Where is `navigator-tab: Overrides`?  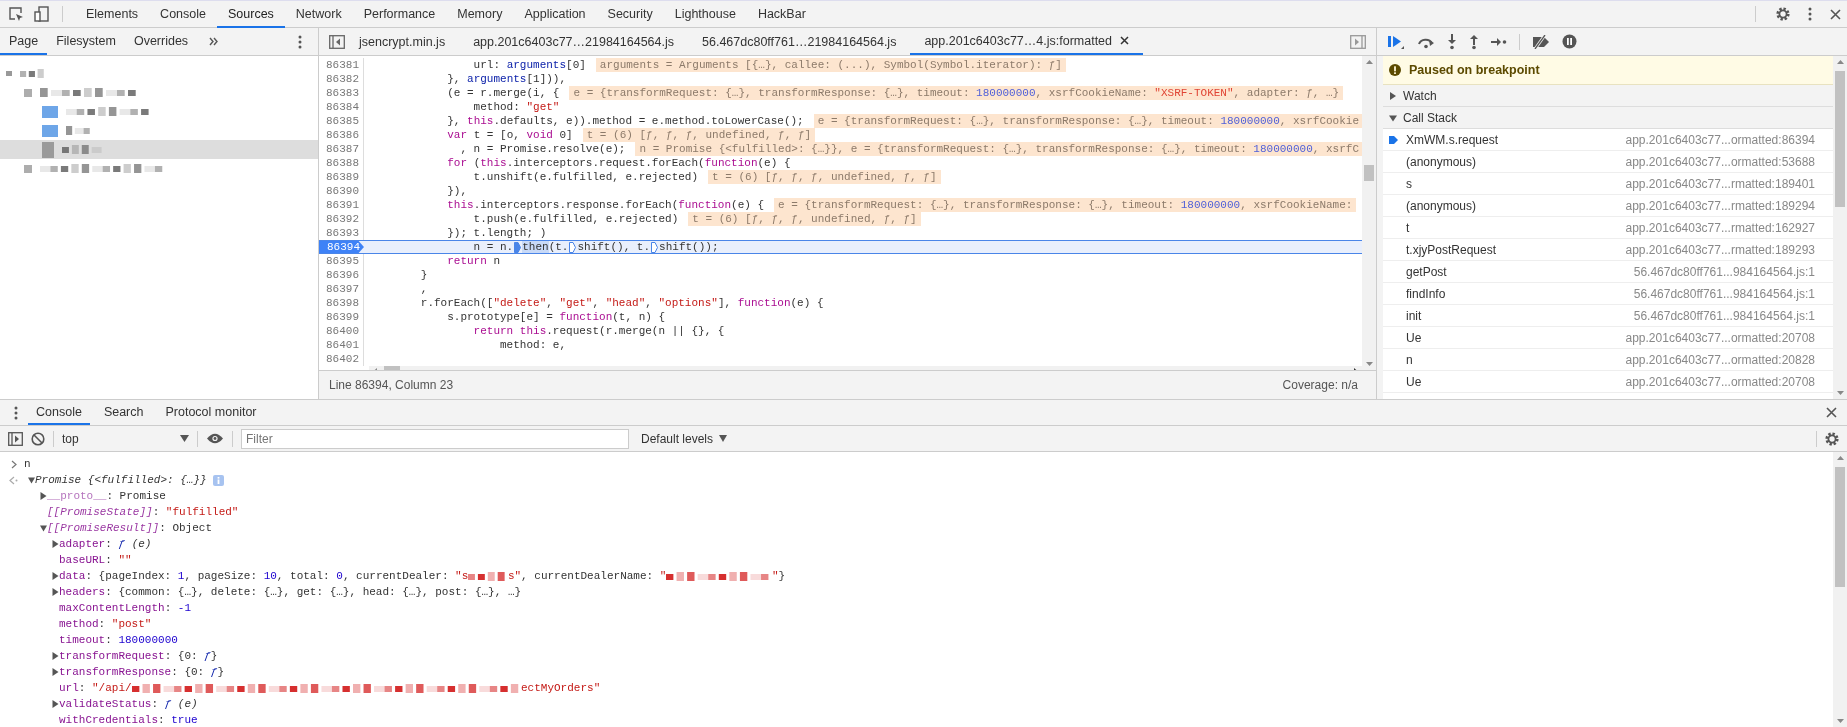
navigator-tab: Overrides is located at coordinates (161, 41).